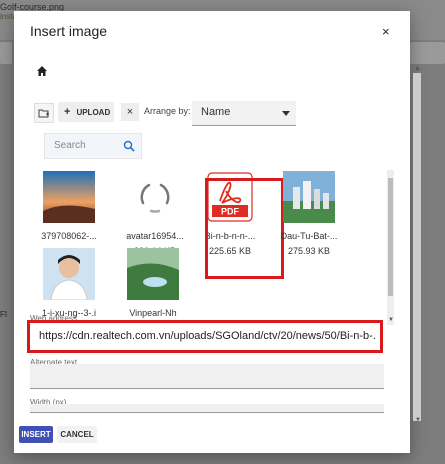  I want to click on file-size: 275.93 KB, so click(309, 251).